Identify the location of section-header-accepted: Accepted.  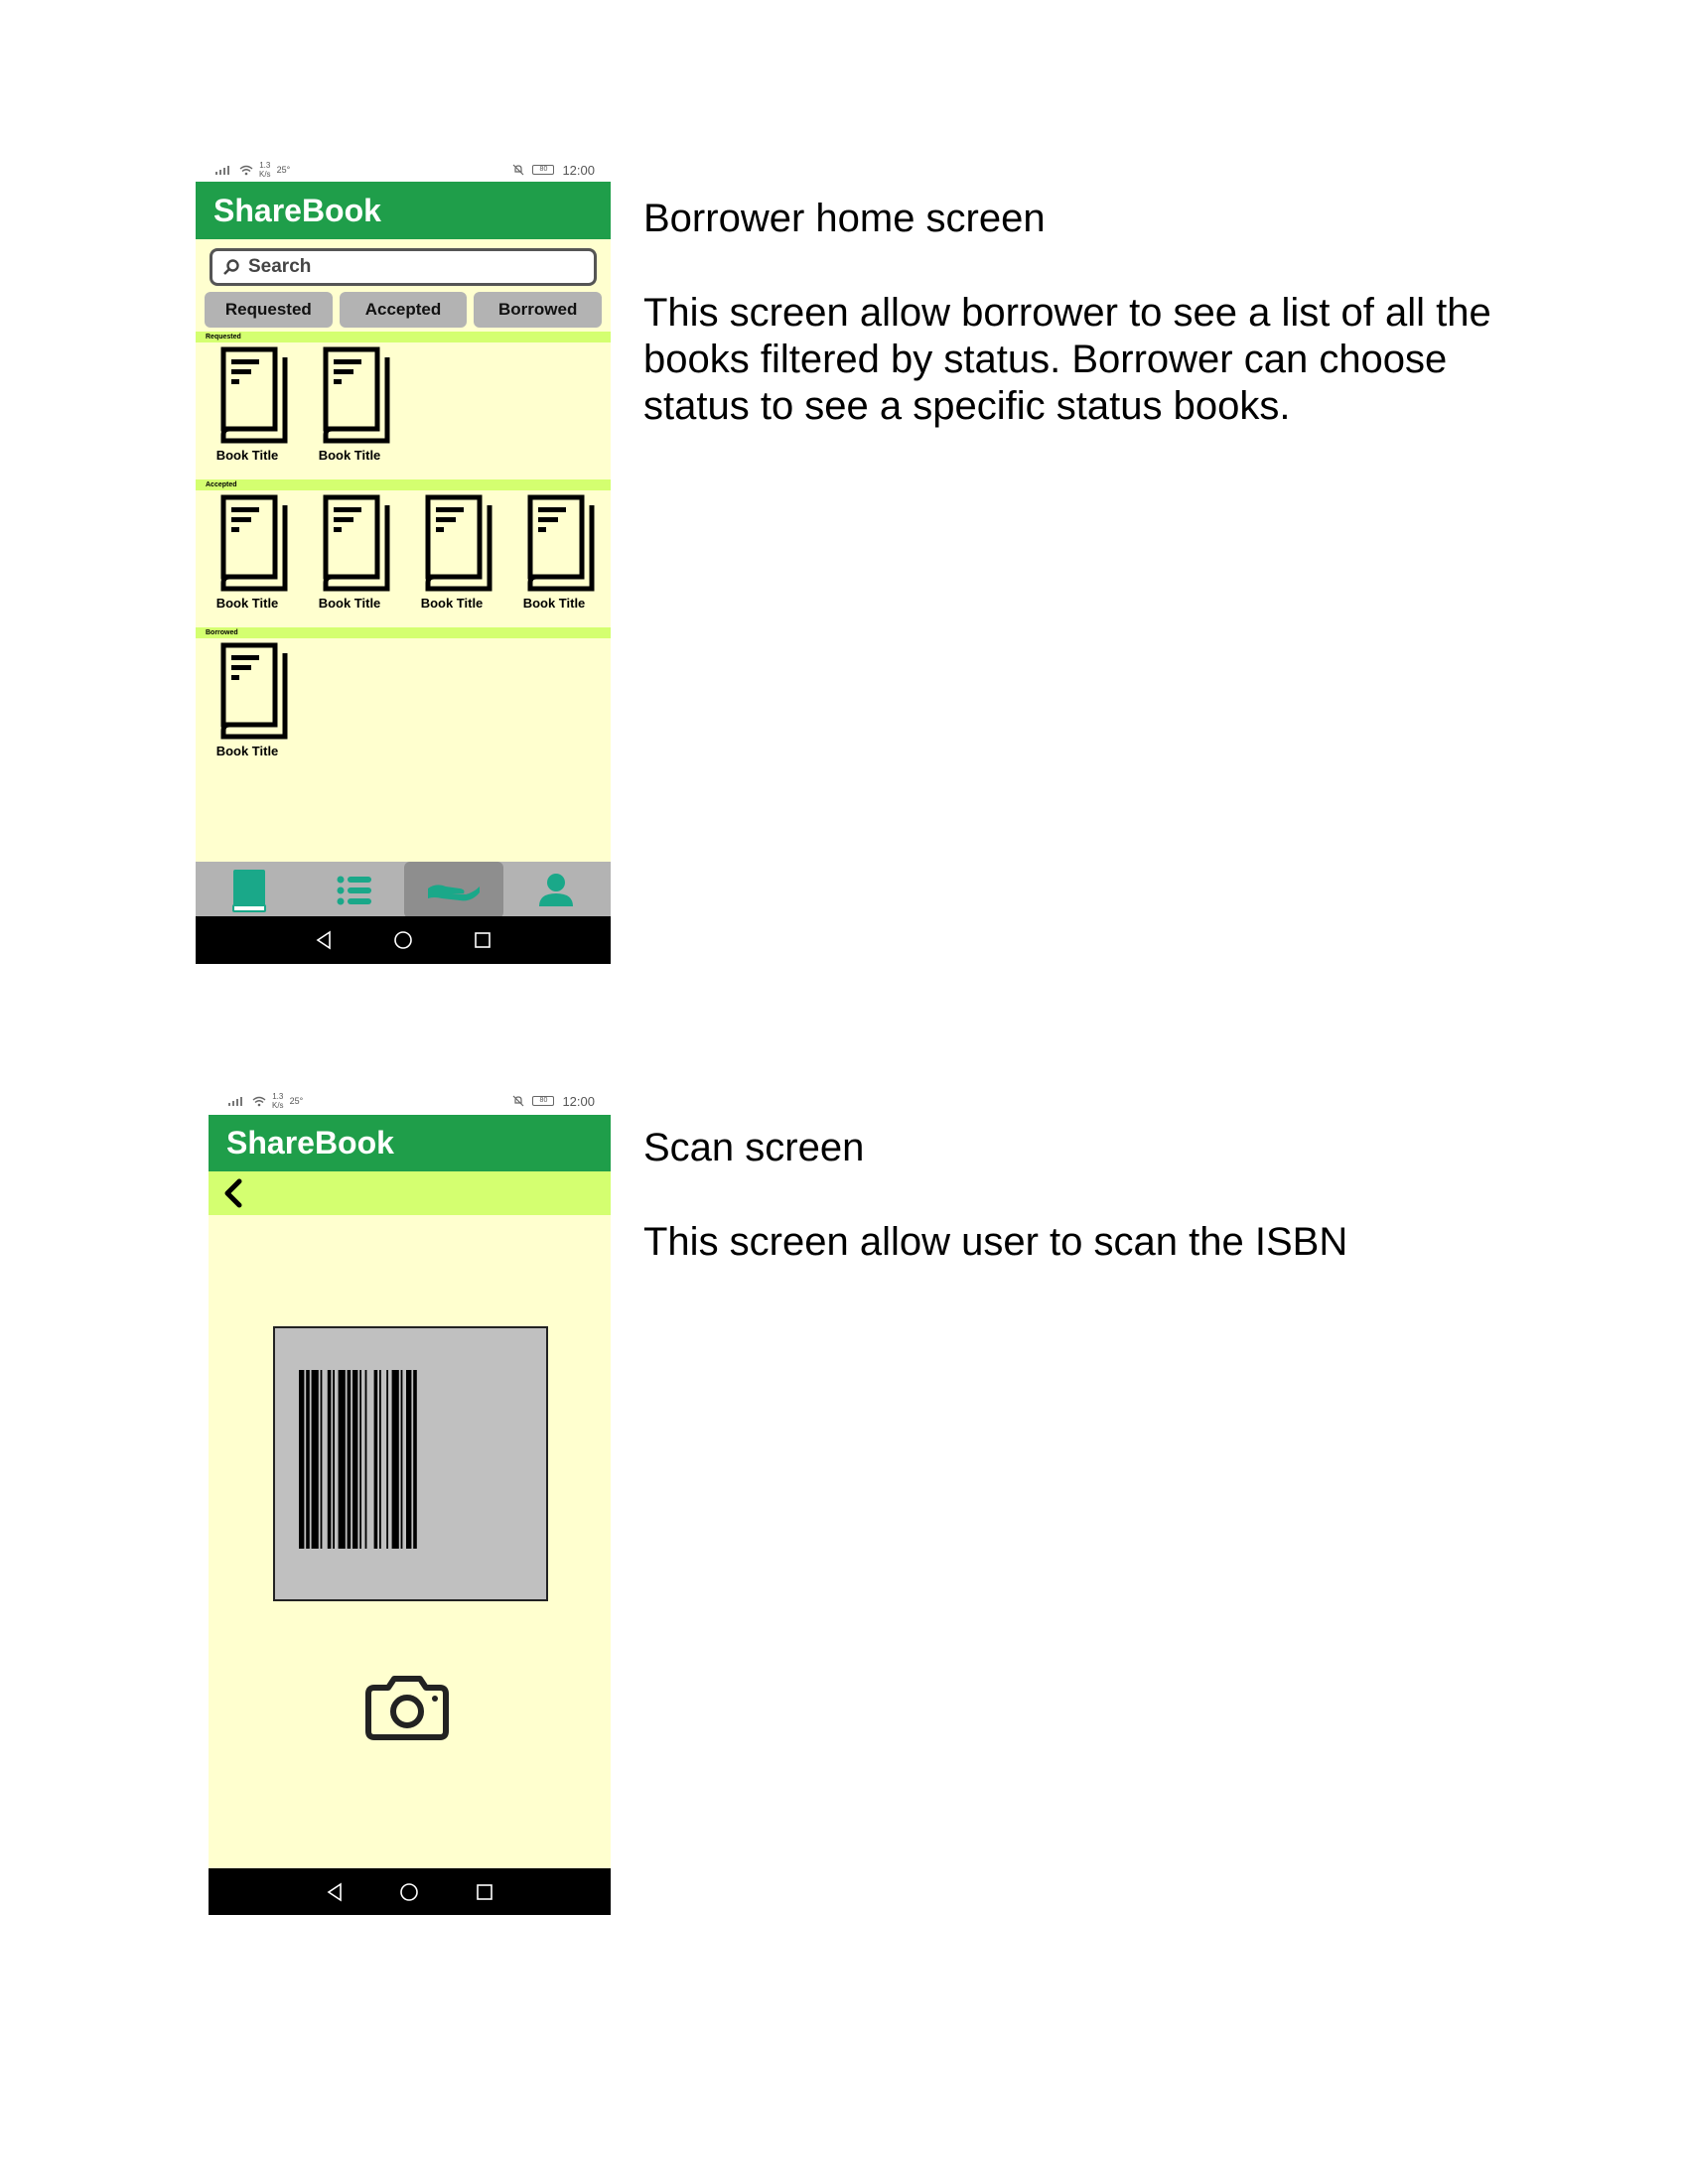
(403, 484).